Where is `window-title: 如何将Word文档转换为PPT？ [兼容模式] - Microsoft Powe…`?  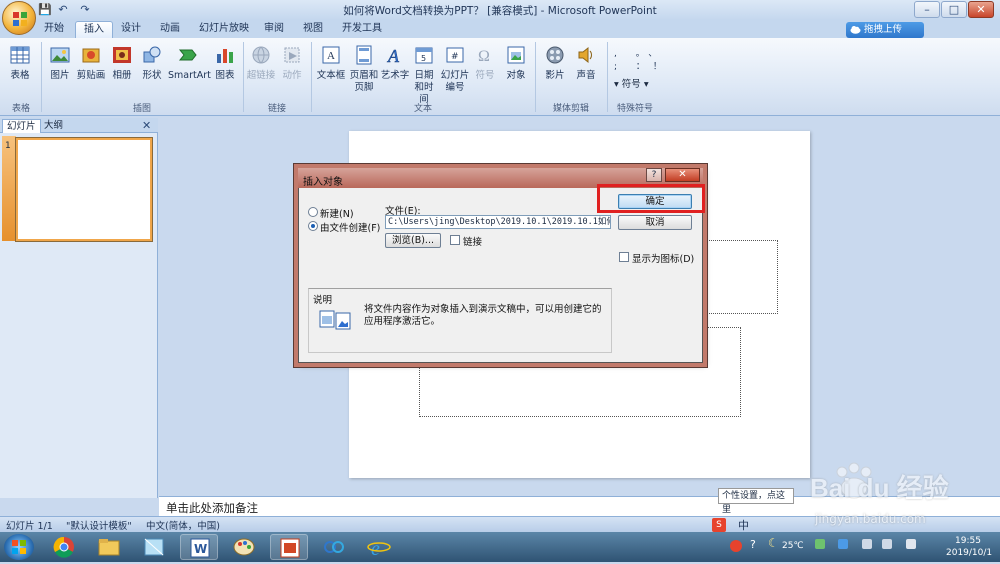
window-title: 如何将Word文档转换为PPT？ [兼容模式] - Microsoft Powe… is located at coordinates (500, 11).